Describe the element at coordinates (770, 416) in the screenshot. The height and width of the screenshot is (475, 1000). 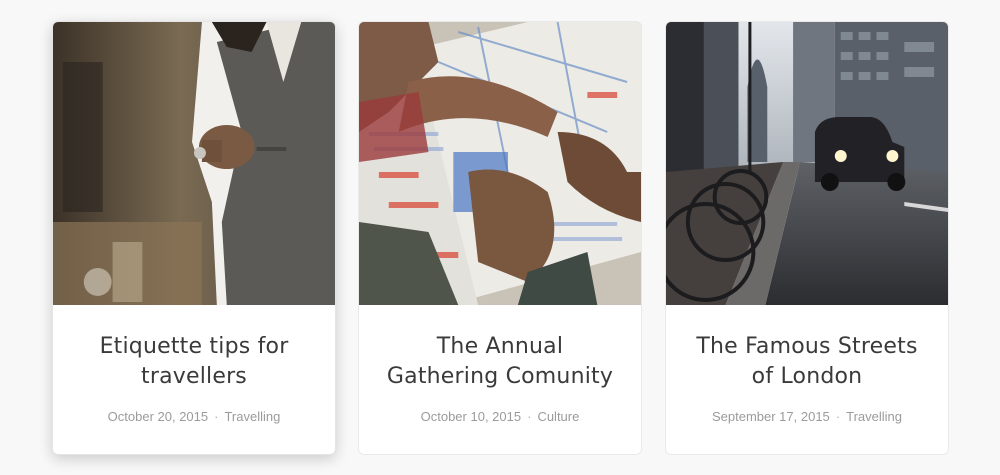
I see `post-date: September 17, 2015` at that location.